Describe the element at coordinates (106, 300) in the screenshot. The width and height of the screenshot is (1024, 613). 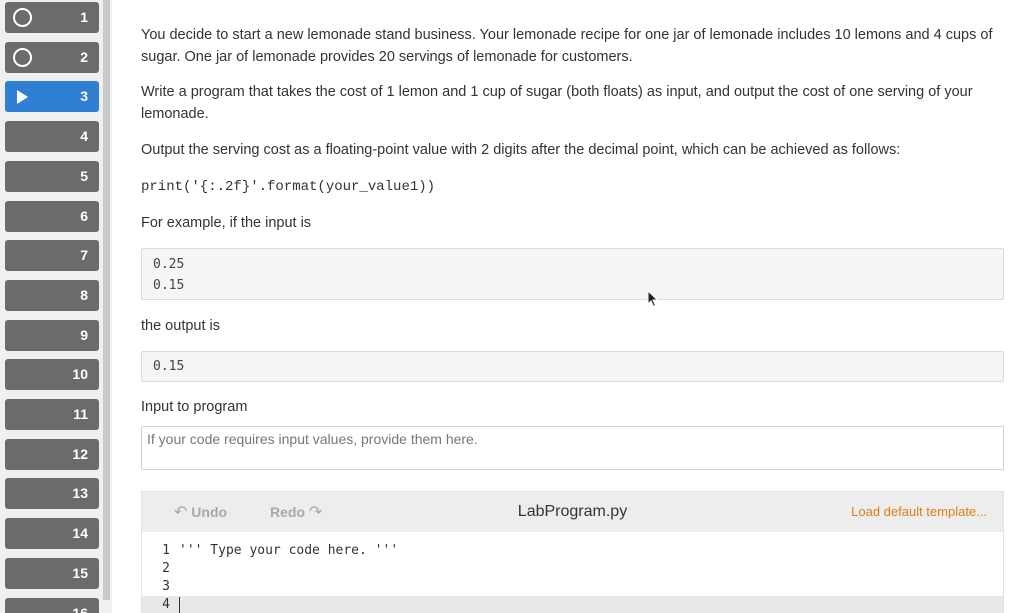
I see `sidebar-scrollbar` at that location.